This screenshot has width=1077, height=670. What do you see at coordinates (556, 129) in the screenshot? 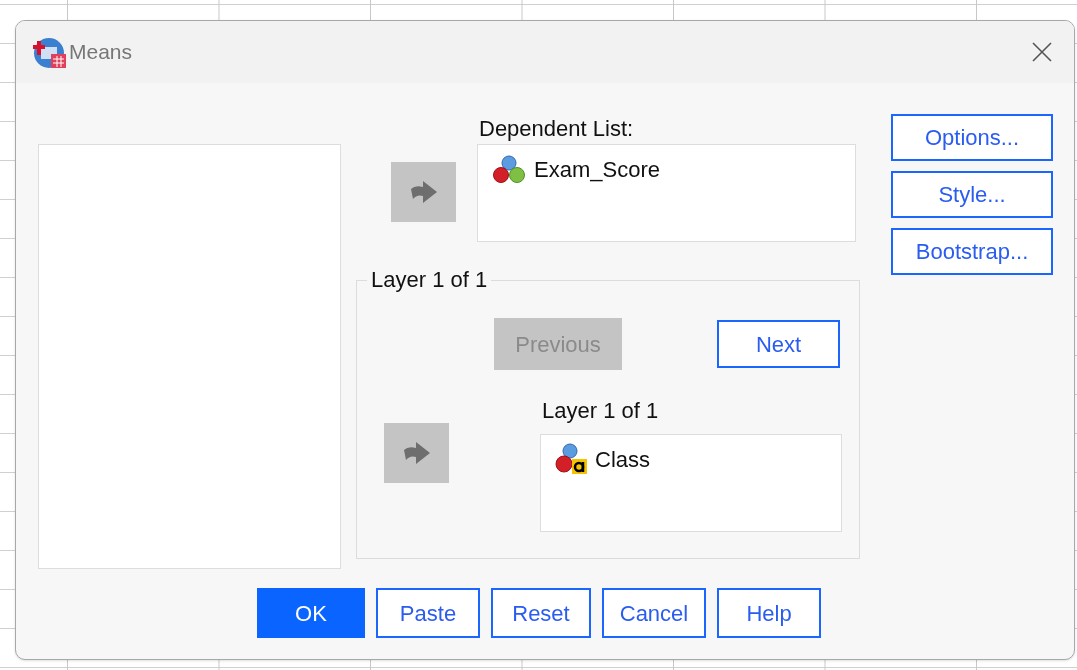
I see `dependent-list-label: Dependent List:` at bounding box center [556, 129].